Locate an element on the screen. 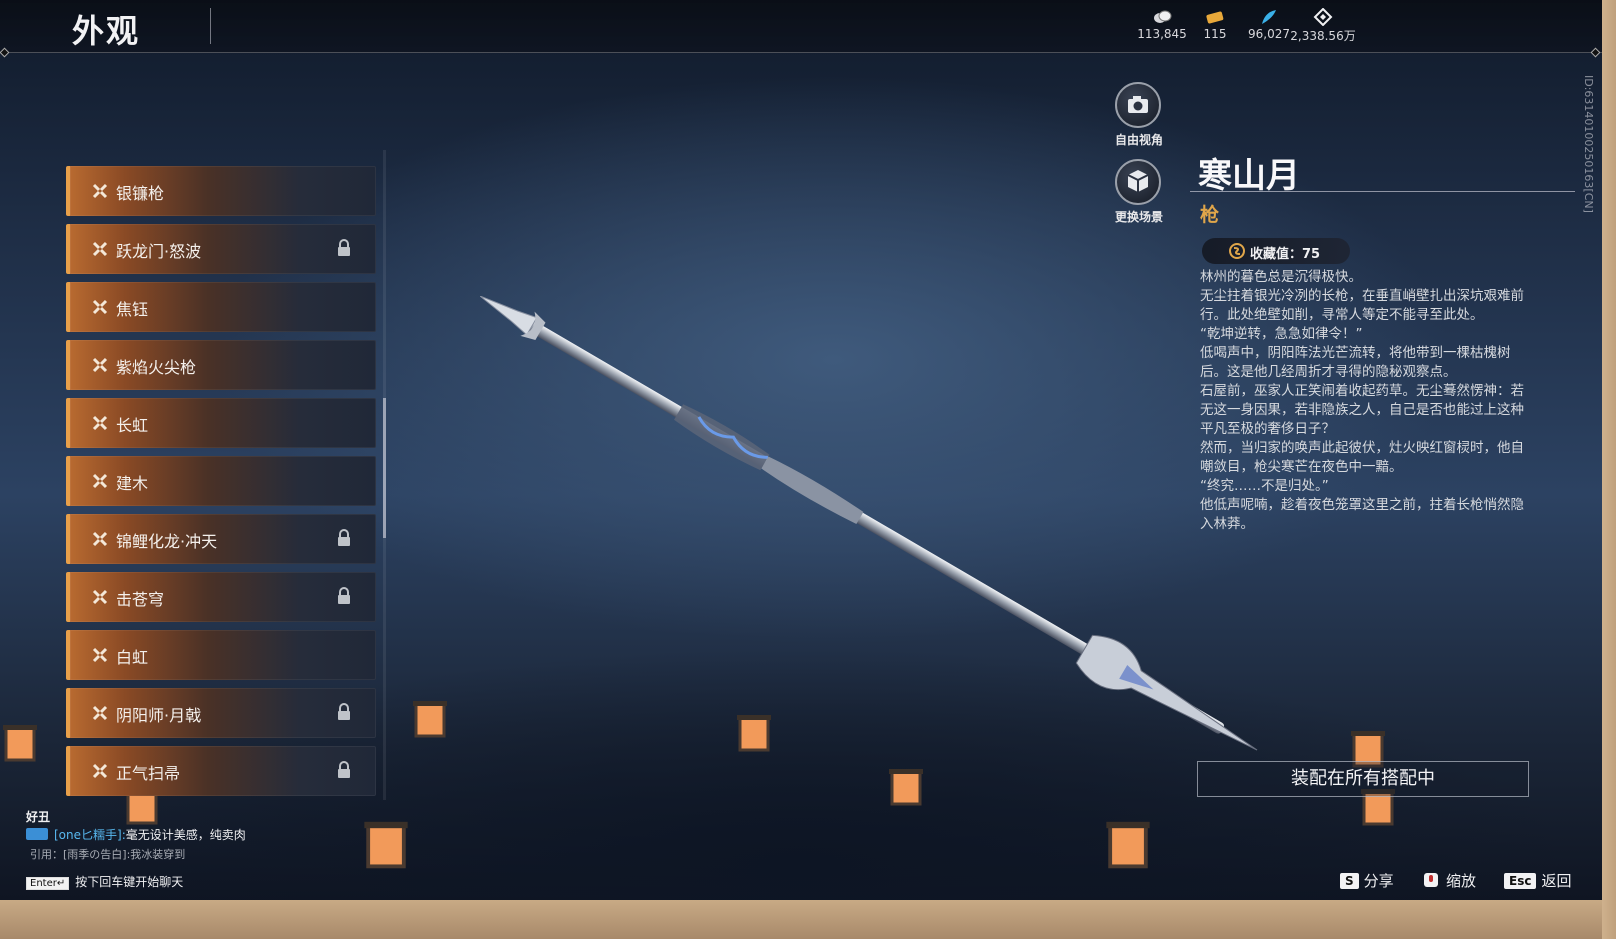 The width and height of the screenshot is (1616, 939). list-item: 紫焰火尖枪 is located at coordinates (221, 365).